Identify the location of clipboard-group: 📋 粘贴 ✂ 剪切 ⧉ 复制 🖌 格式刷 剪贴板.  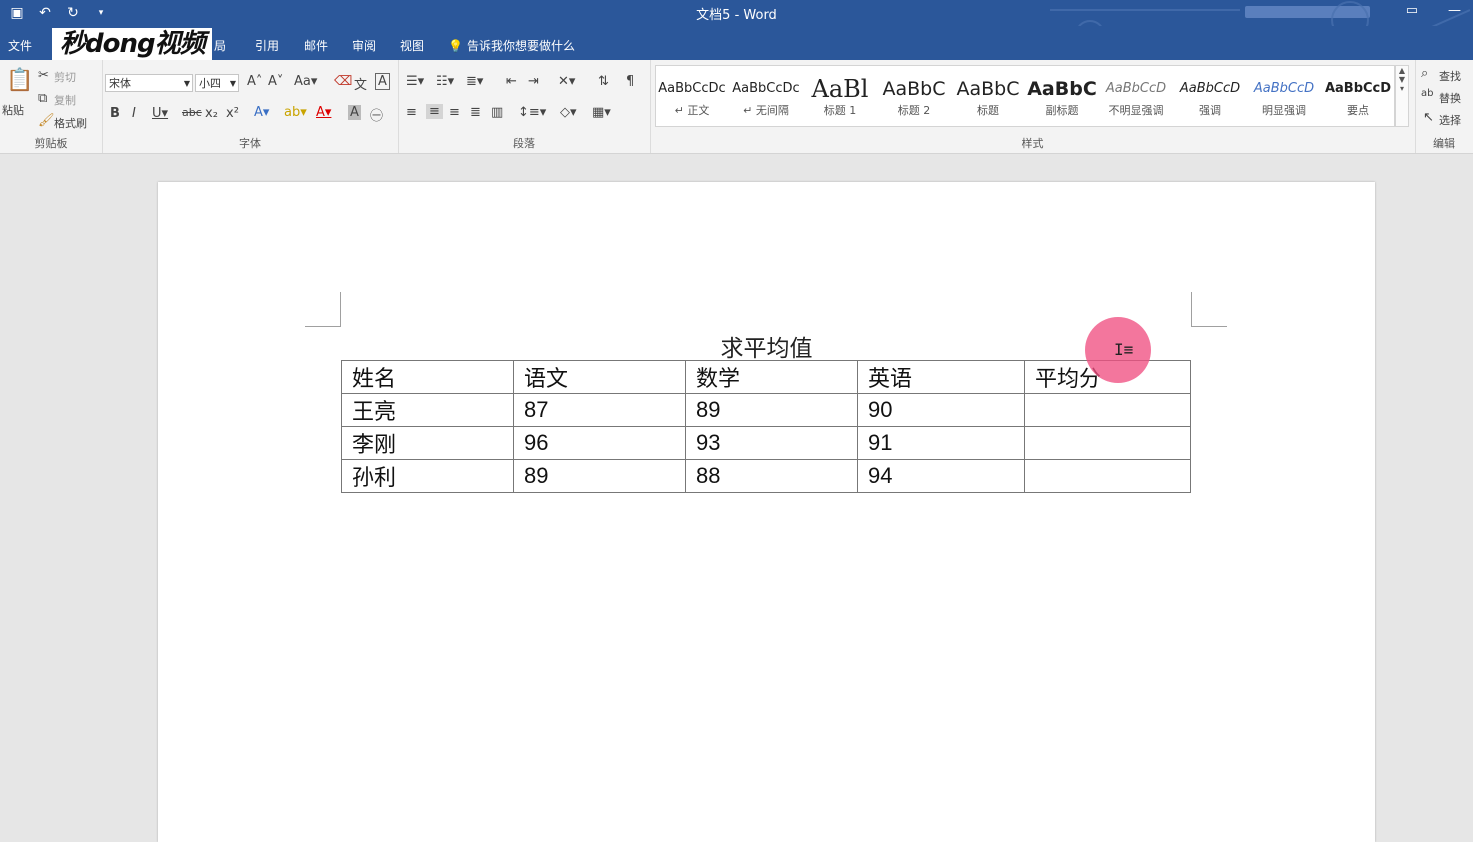
(51, 106).